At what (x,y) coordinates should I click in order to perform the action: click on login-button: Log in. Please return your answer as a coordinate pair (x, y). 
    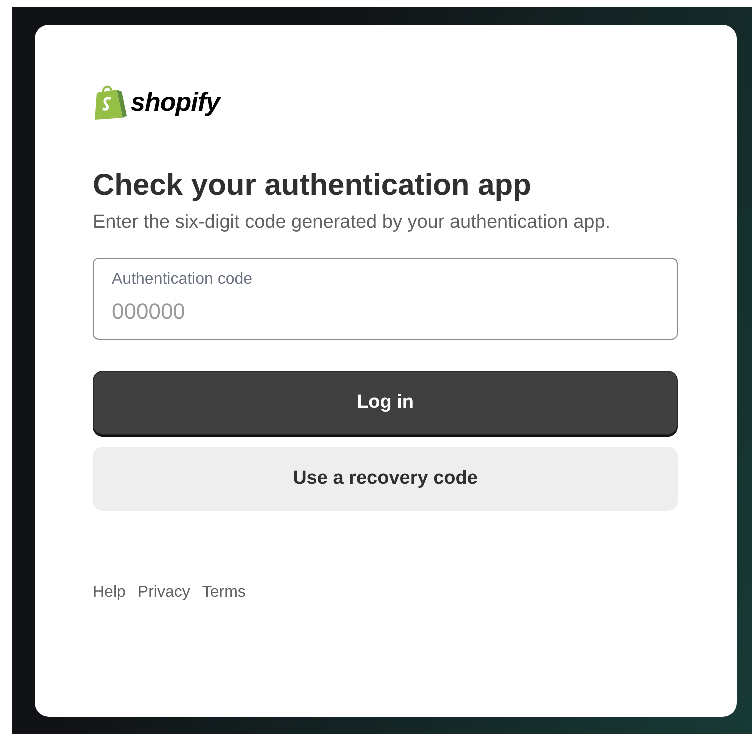
    Looking at the image, I should click on (385, 403).